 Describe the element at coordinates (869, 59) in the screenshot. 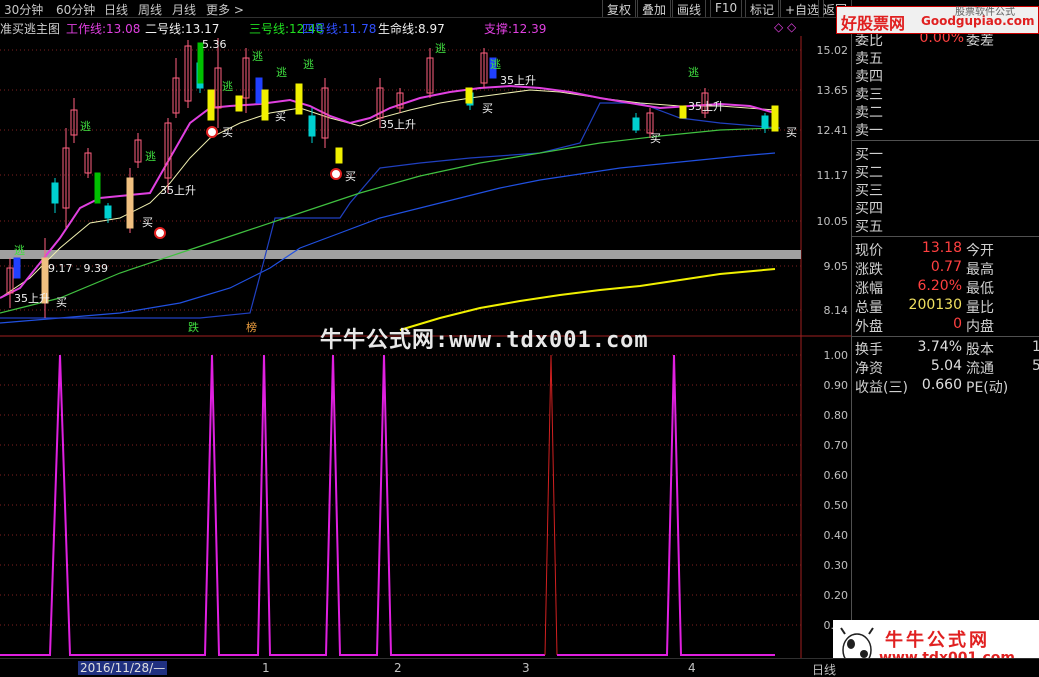

I see `sell-level: 卖五` at that location.